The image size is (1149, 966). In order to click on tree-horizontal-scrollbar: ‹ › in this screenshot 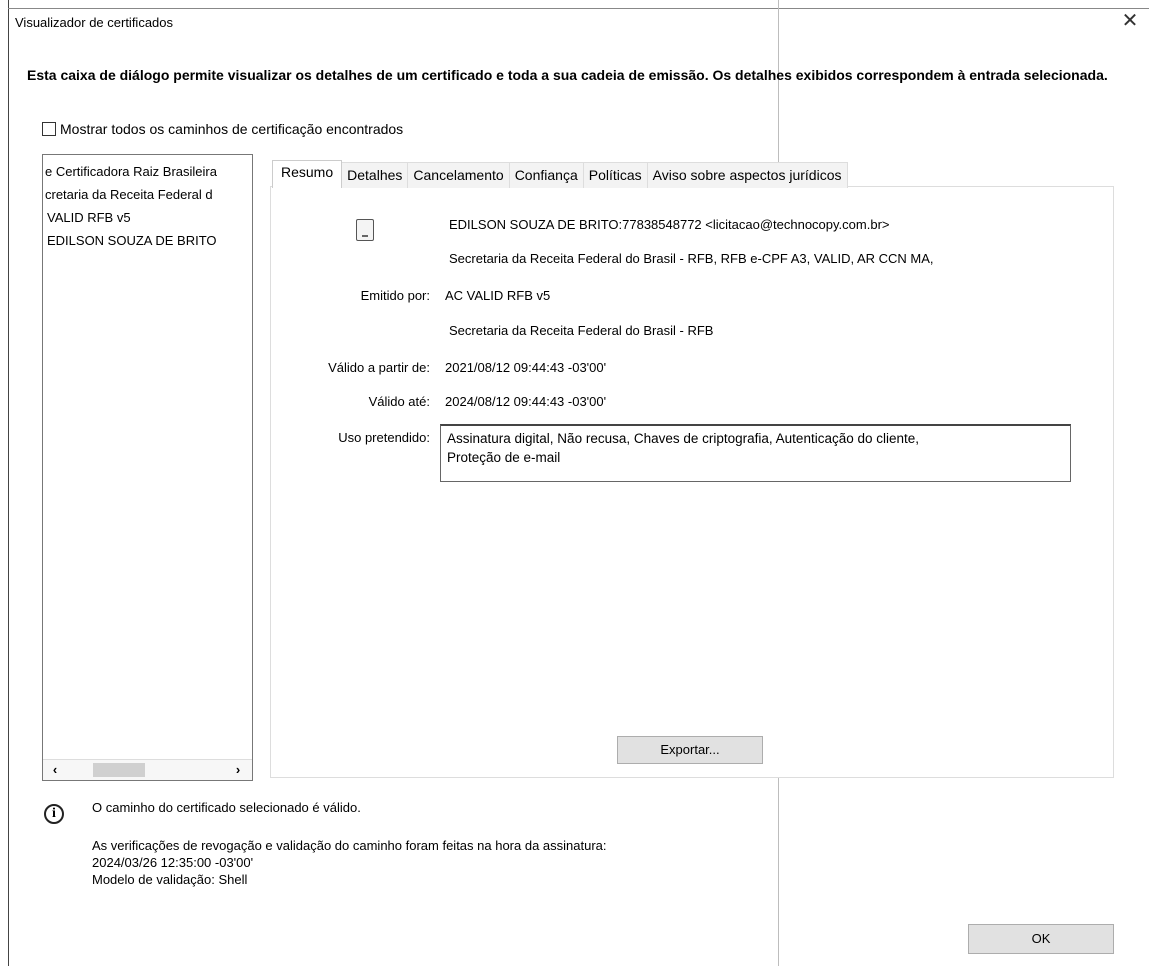, I will do `click(147, 769)`.